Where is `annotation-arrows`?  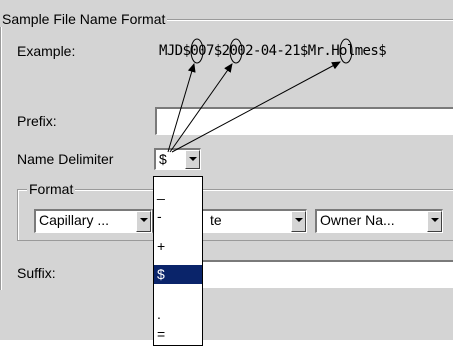
annotation-arrows is located at coordinates (260, 95).